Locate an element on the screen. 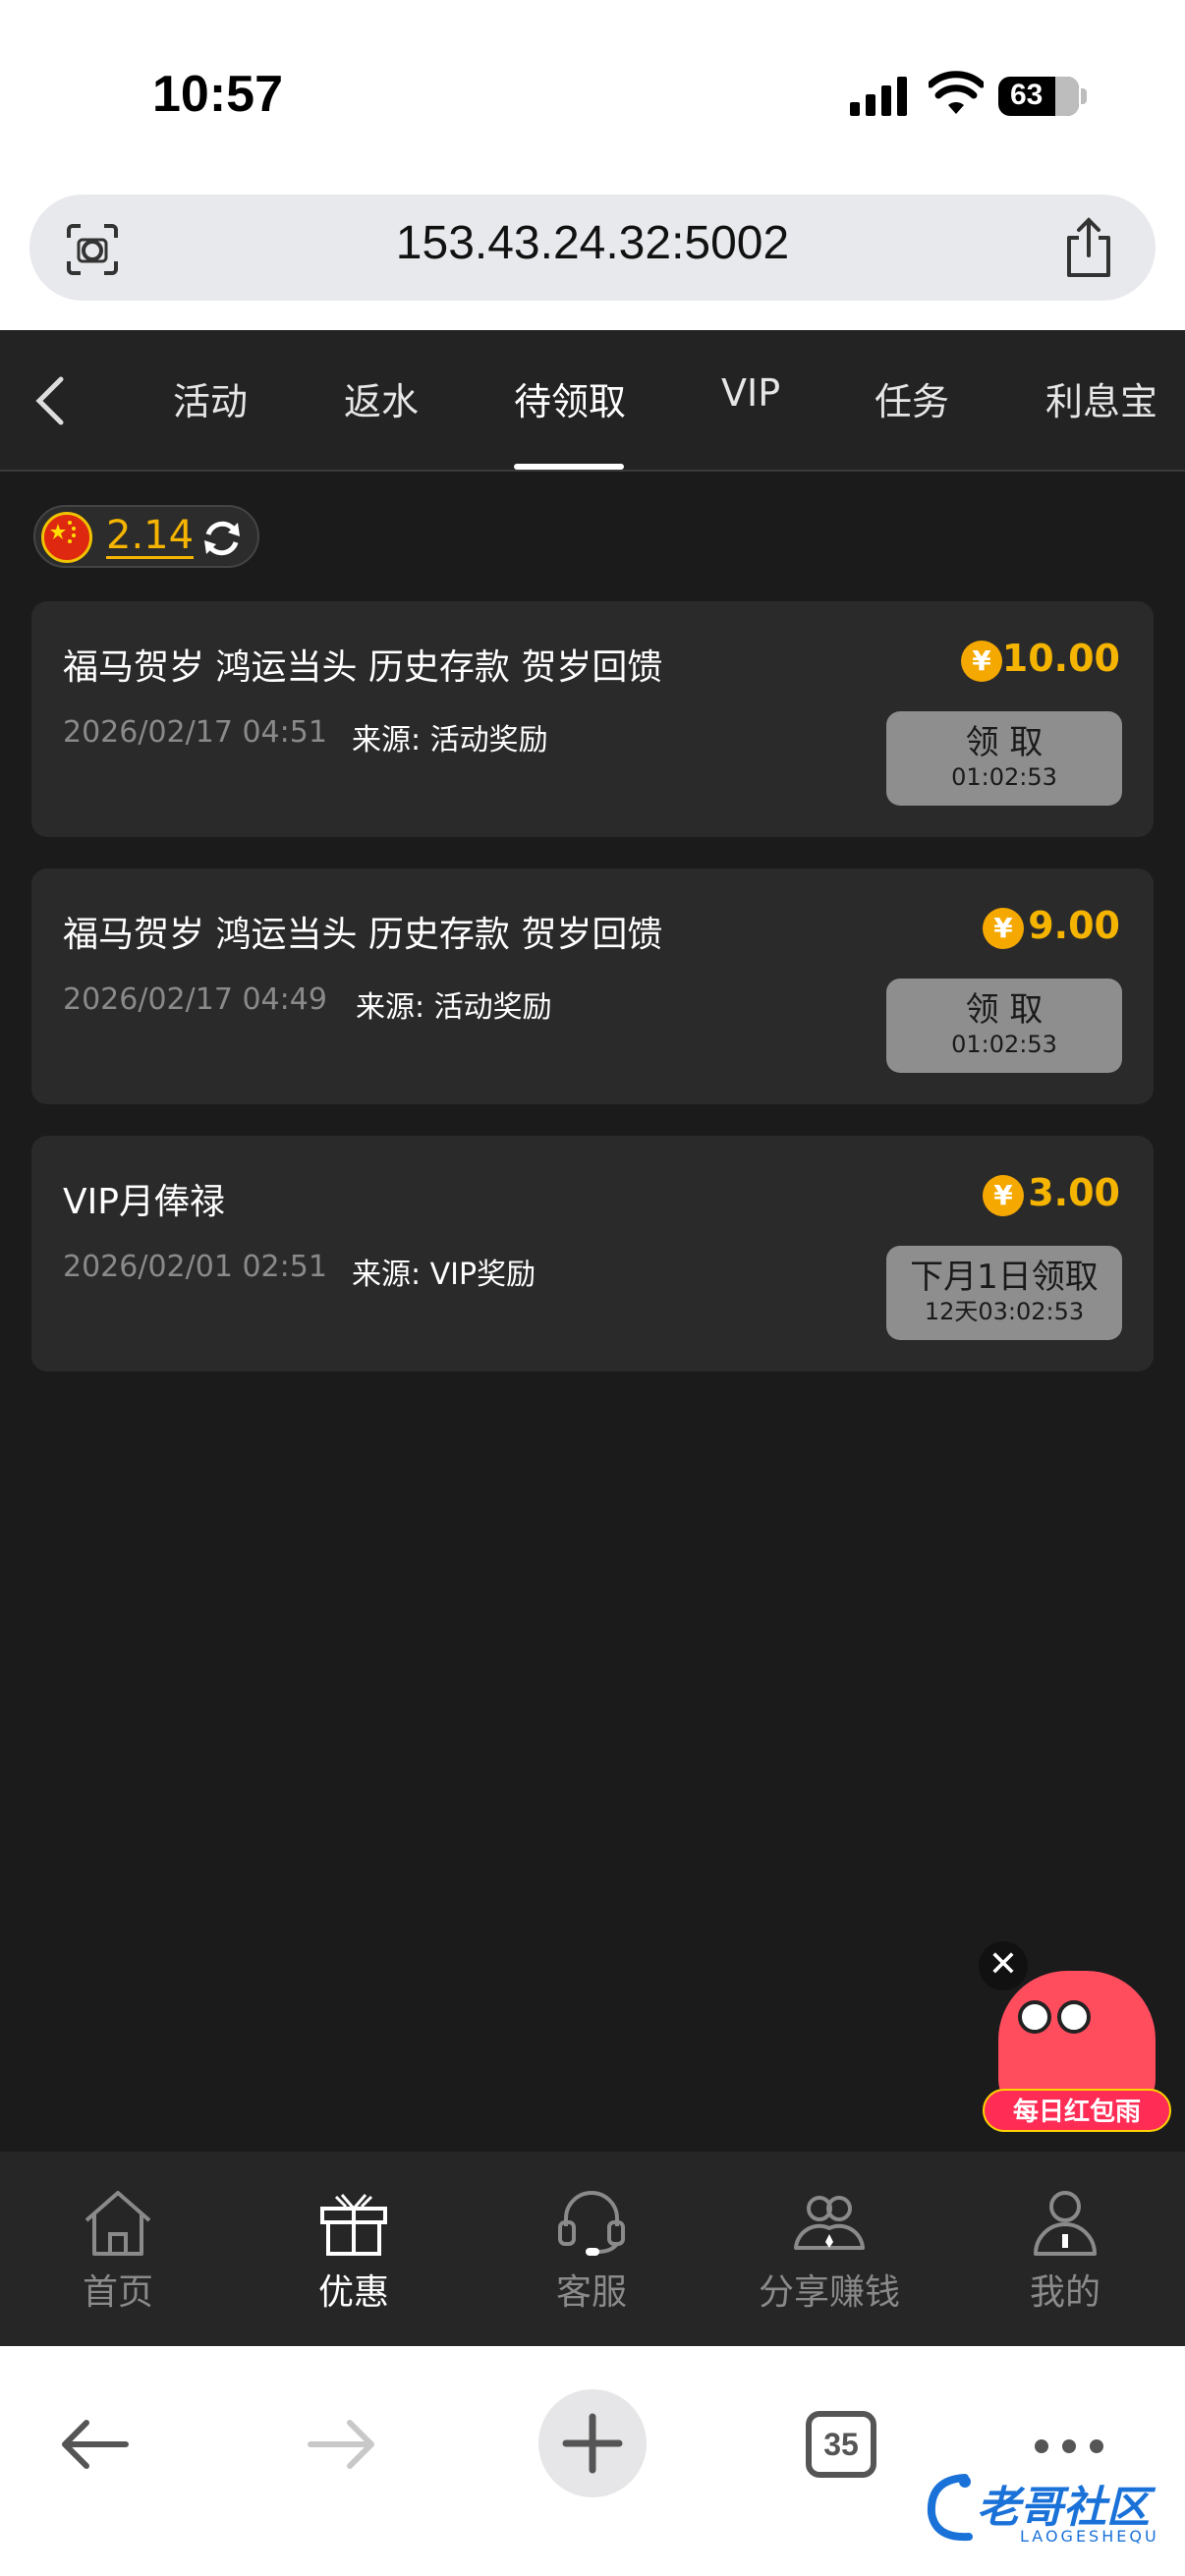  nav-share-earn: 分享赚钱 is located at coordinates (830, 2251).